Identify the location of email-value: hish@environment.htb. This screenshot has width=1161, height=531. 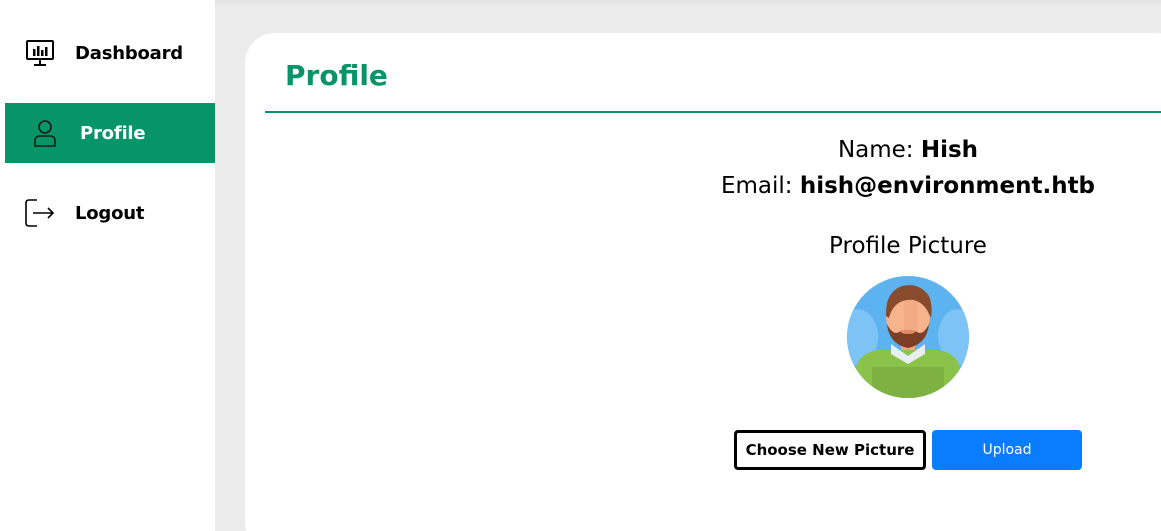
(947, 186).